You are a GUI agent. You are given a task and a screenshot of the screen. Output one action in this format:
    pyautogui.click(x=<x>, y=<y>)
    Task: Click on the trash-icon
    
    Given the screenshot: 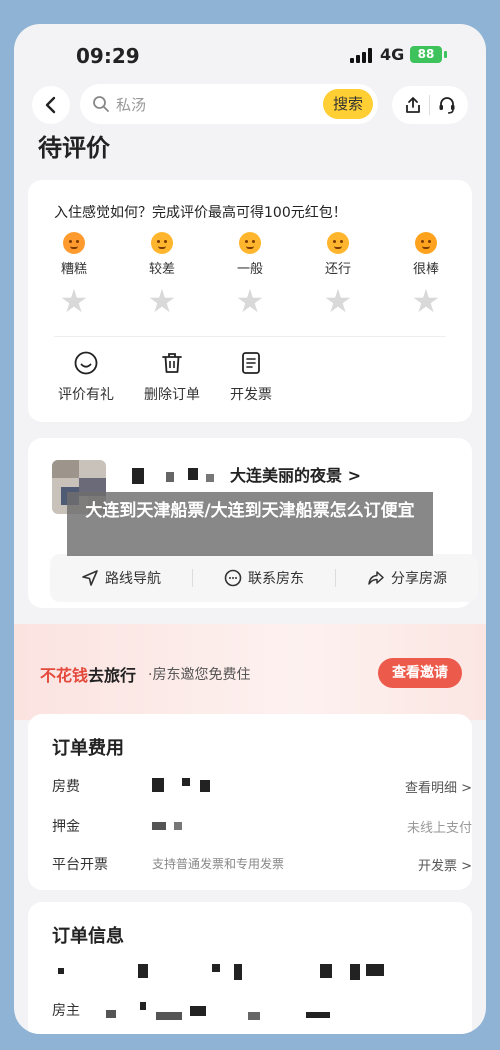 What is the action you would take?
    pyautogui.click(x=172, y=363)
    